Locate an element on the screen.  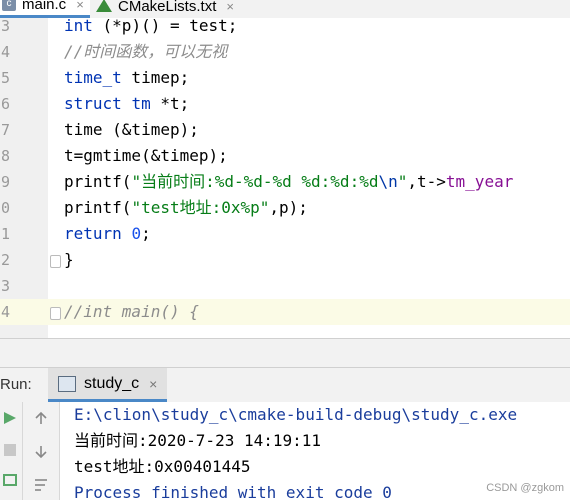
soft-wrap-icon is located at coordinates (41, 484).